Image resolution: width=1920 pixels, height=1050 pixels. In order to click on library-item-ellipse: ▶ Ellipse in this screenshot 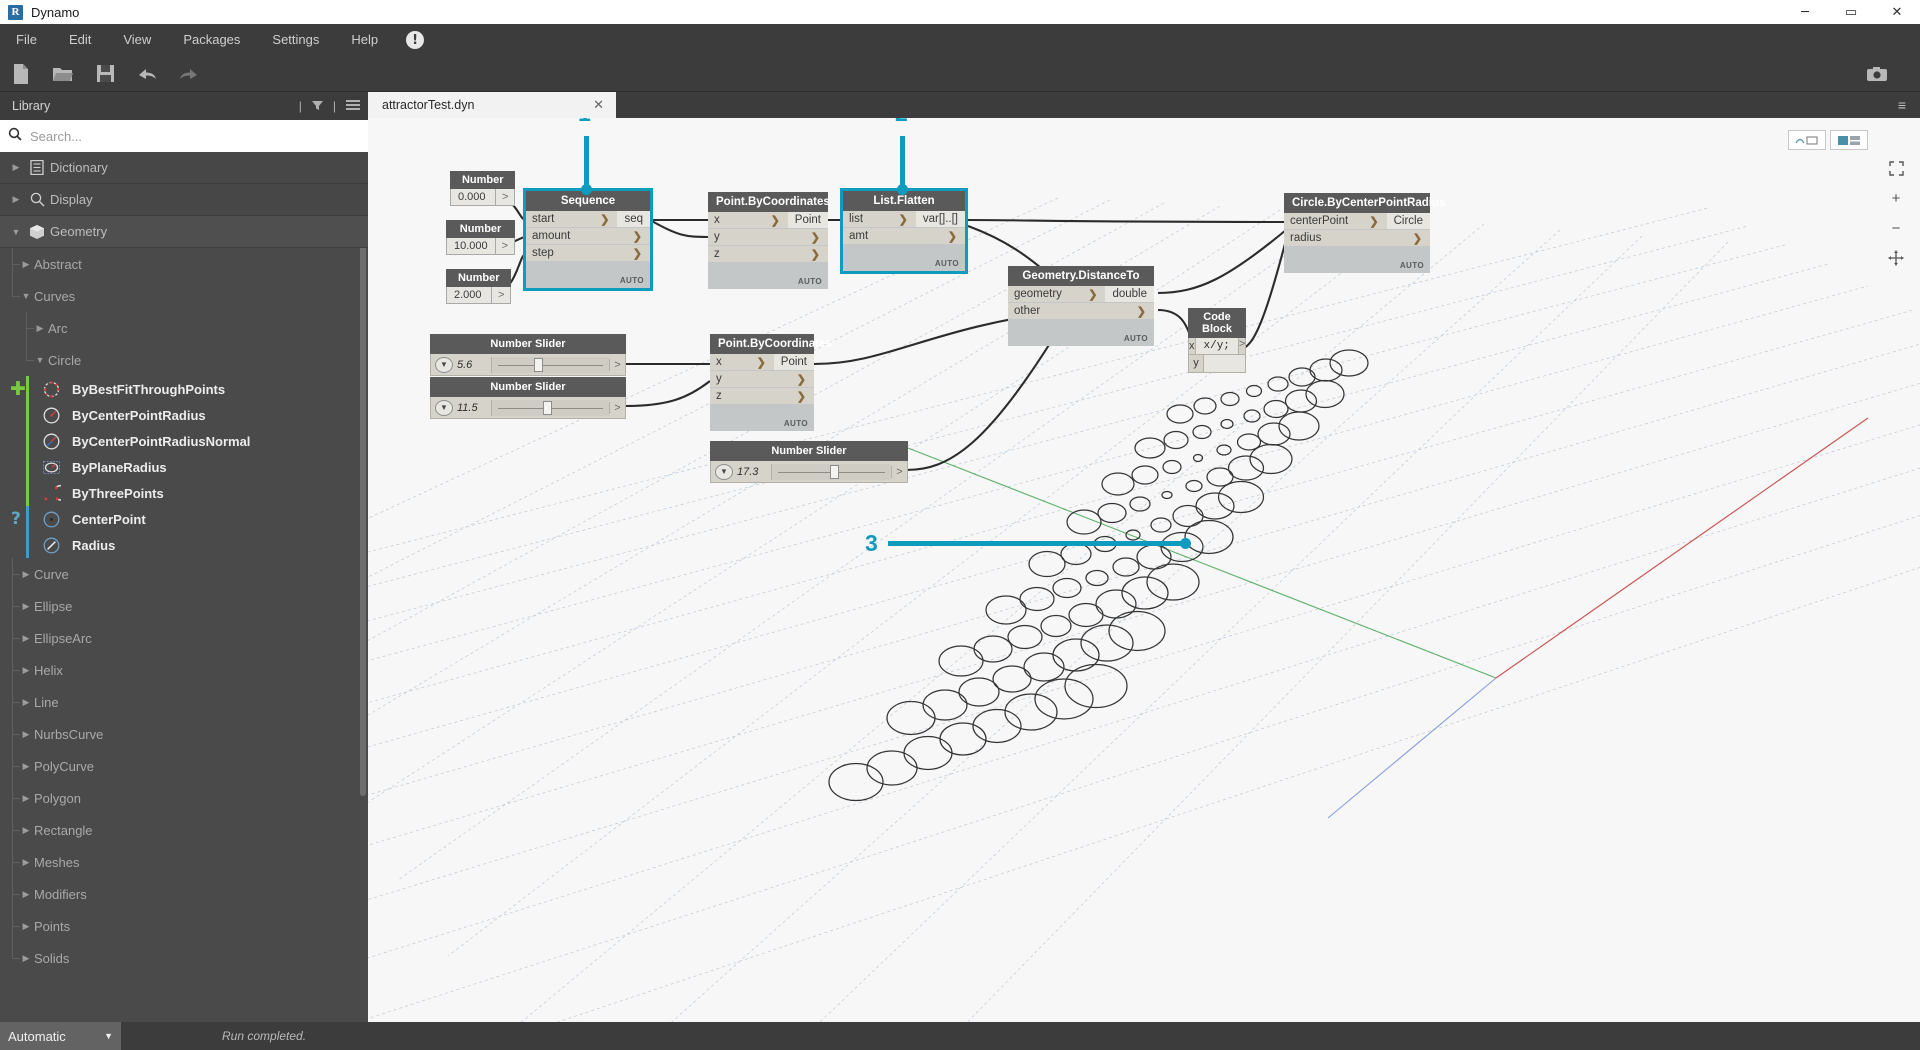, I will do `click(184, 606)`.